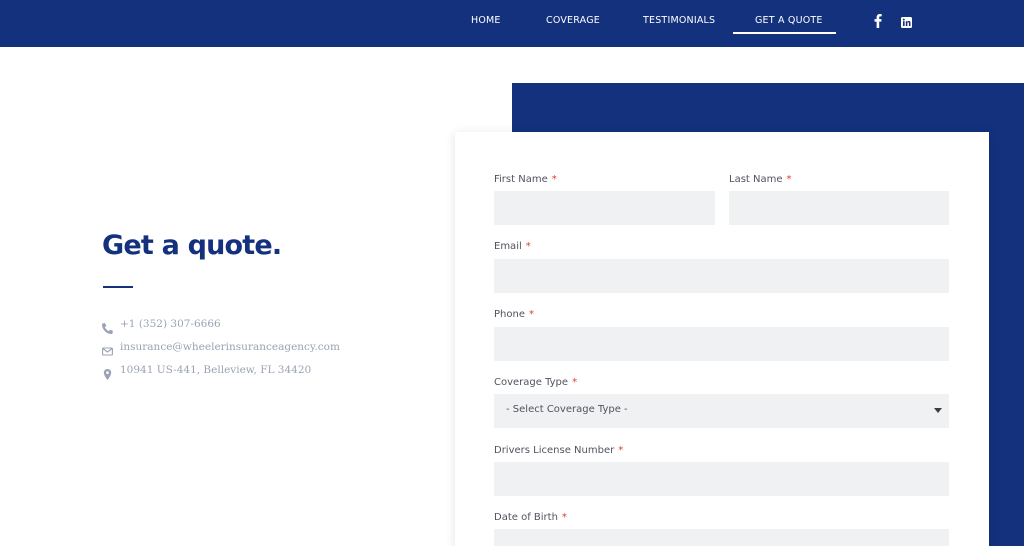  Describe the element at coordinates (508, 246) in the screenshot. I see `email-label-text: Email` at that location.